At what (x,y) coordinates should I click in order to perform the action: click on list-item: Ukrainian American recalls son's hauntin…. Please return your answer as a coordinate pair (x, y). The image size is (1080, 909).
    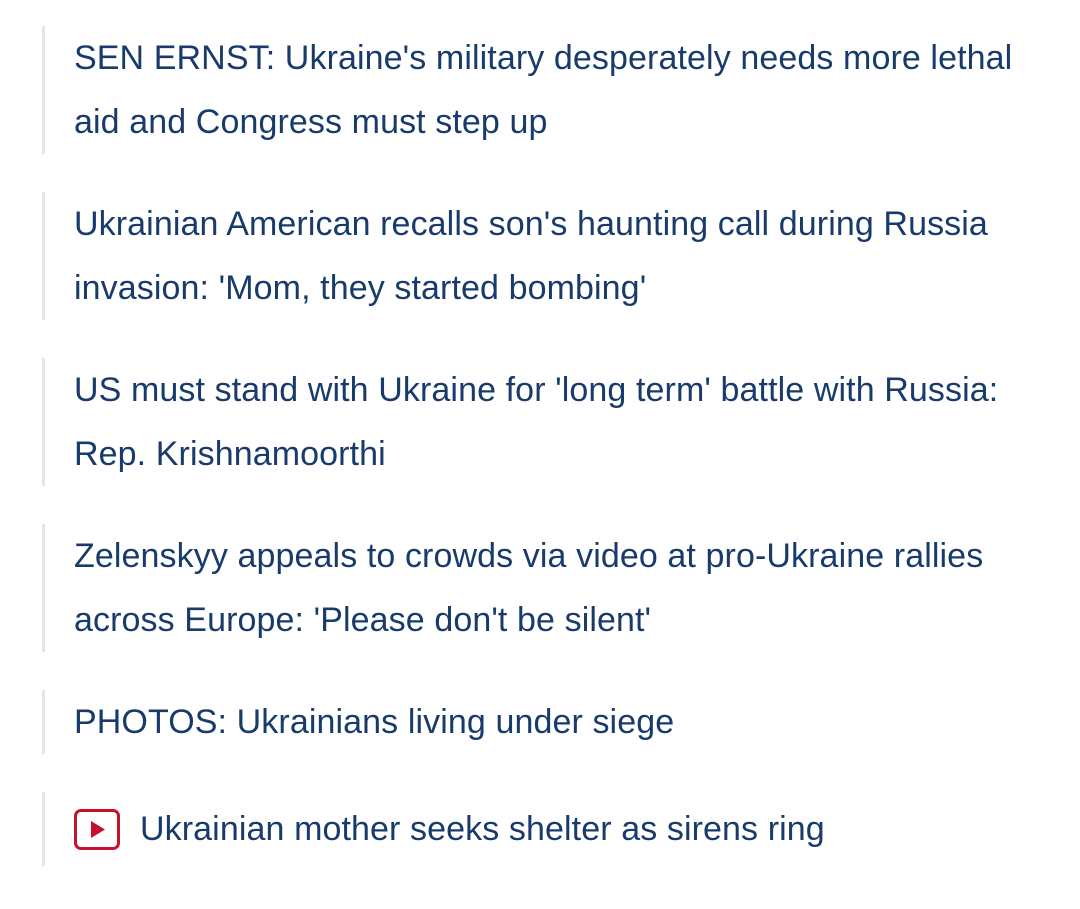
    Looking at the image, I should click on (542, 256).